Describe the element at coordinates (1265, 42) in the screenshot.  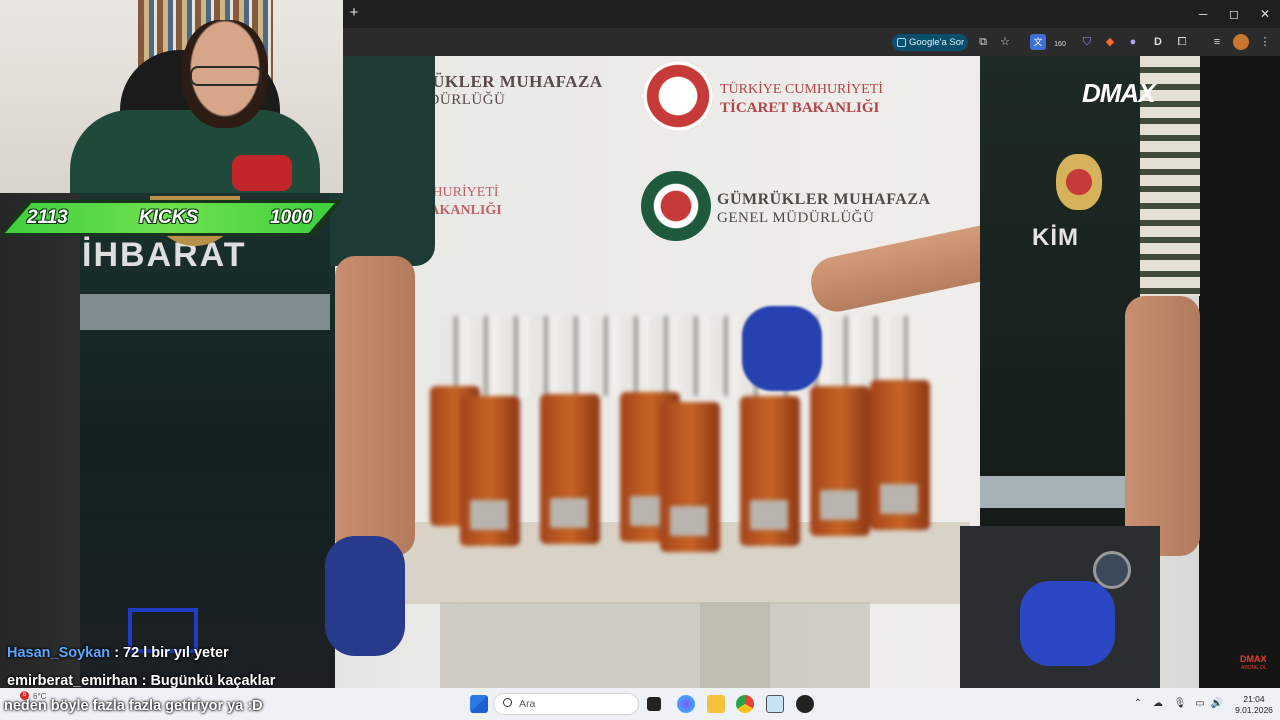
I see `menu-icon: ⋮` at that location.